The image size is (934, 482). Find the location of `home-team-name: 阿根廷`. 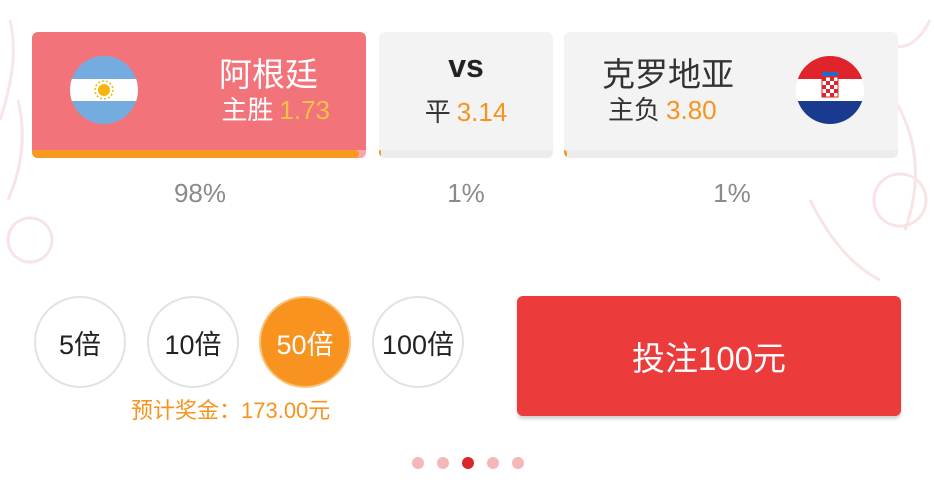

home-team-name: 阿根廷 is located at coordinates (268, 74).